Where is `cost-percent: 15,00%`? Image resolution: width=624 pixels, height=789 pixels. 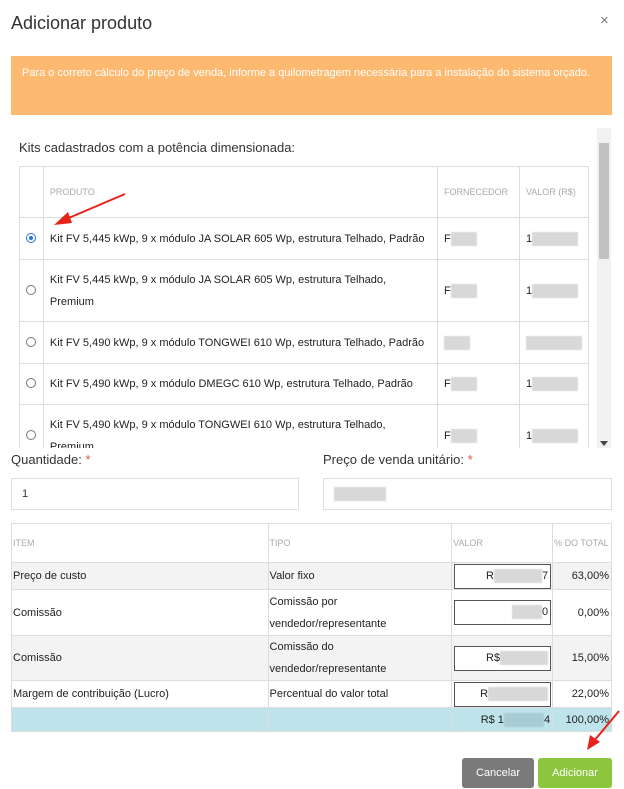 cost-percent: 15,00% is located at coordinates (582, 658).